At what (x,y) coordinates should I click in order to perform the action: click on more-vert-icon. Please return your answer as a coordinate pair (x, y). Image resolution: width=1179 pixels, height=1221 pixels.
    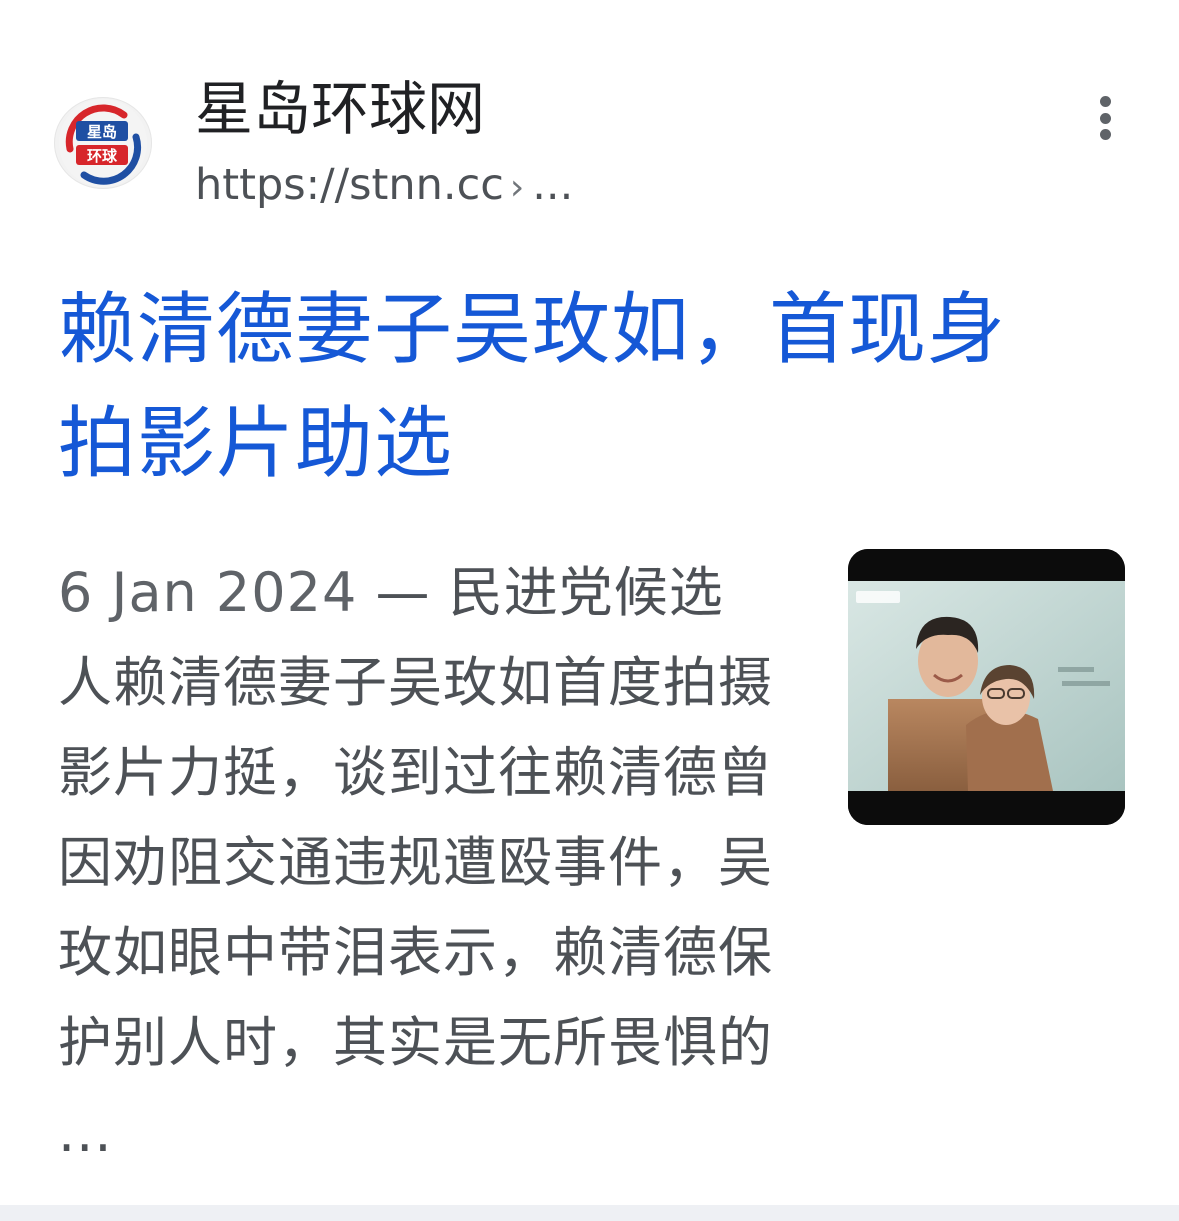
    Looking at the image, I should click on (1105, 101).